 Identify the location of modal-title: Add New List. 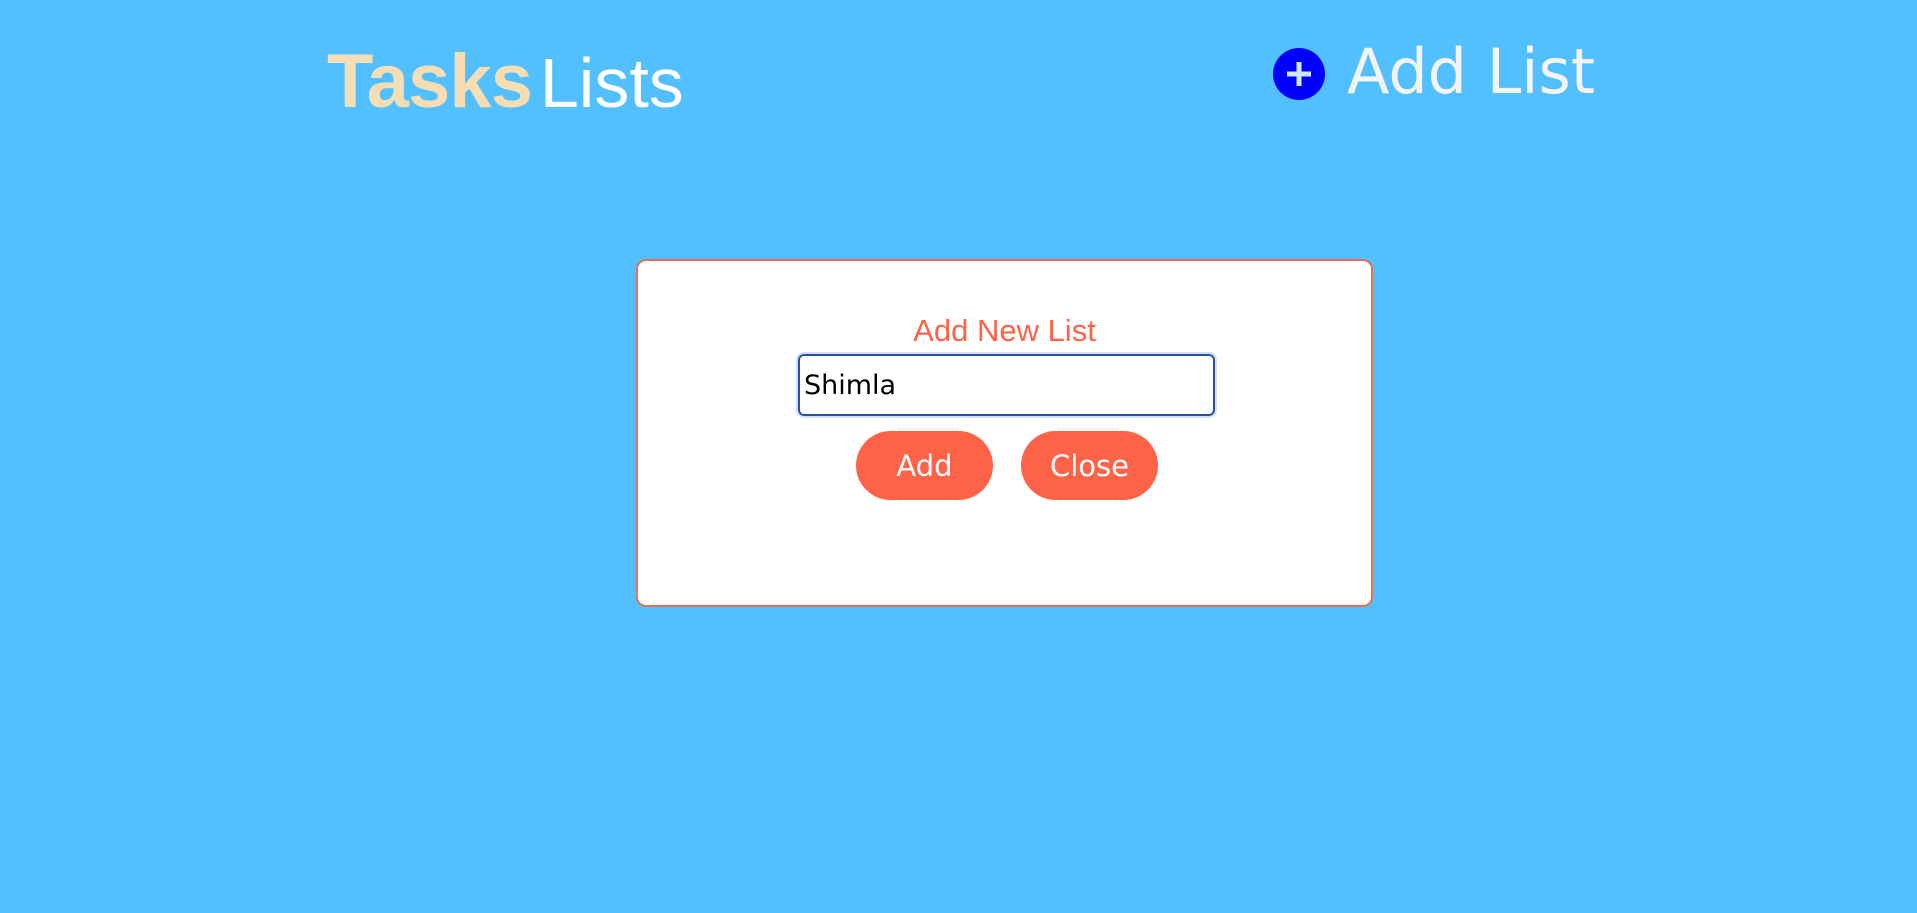
(1004, 330).